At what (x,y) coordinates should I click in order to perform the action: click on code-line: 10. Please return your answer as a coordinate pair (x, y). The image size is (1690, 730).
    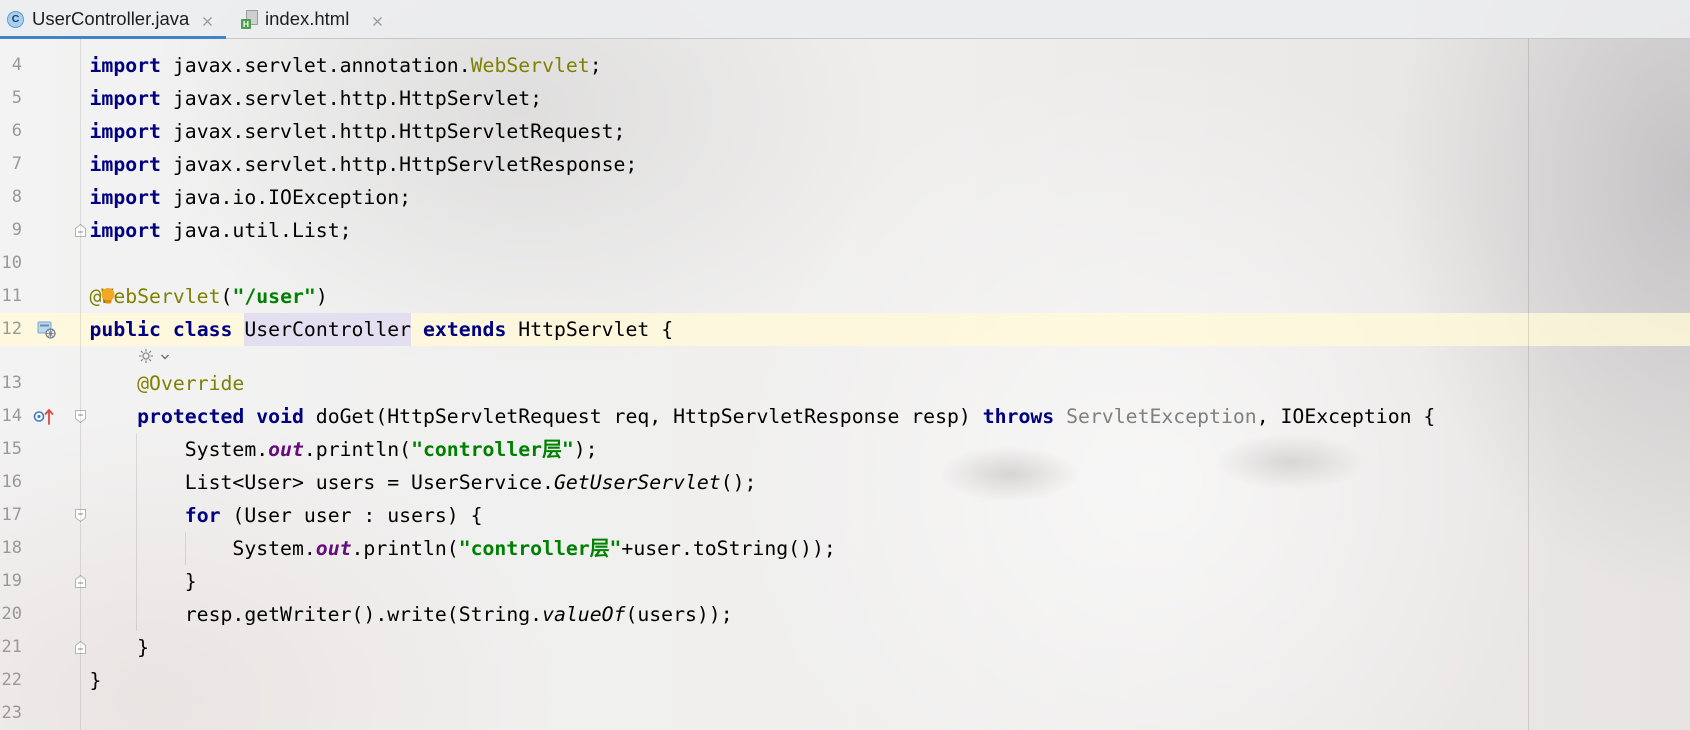
    Looking at the image, I should click on (845, 263).